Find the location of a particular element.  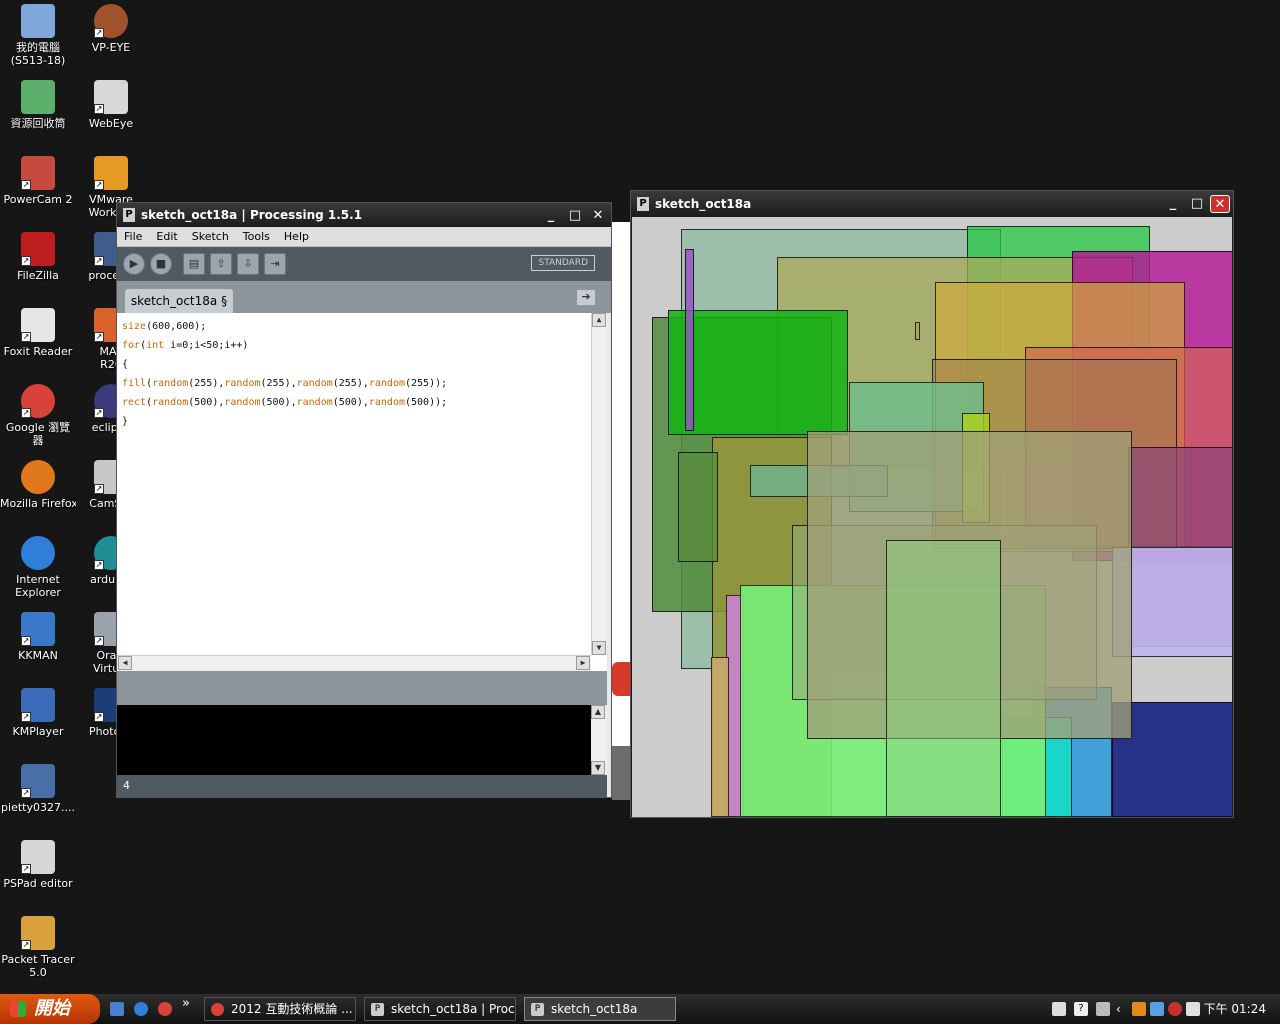

desktop-icon-internet-explorer: Internet Explorer is located at coordinates (38, 567).